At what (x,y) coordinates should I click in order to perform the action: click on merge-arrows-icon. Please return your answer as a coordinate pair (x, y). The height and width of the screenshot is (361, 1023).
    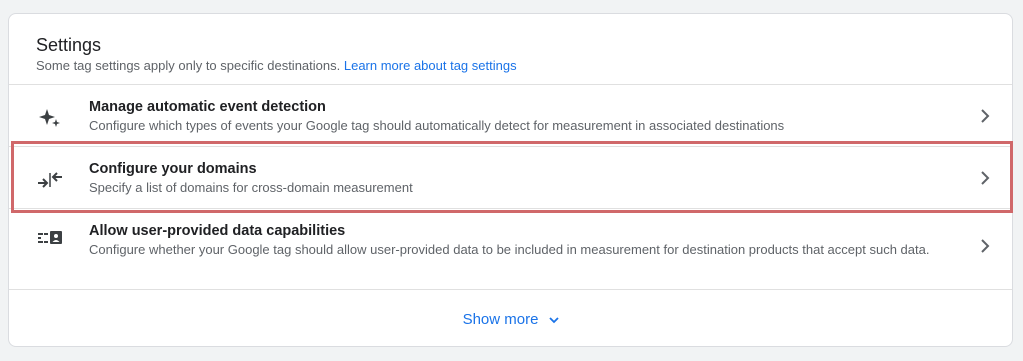
    Looking at the image, I should click on (50, 180).